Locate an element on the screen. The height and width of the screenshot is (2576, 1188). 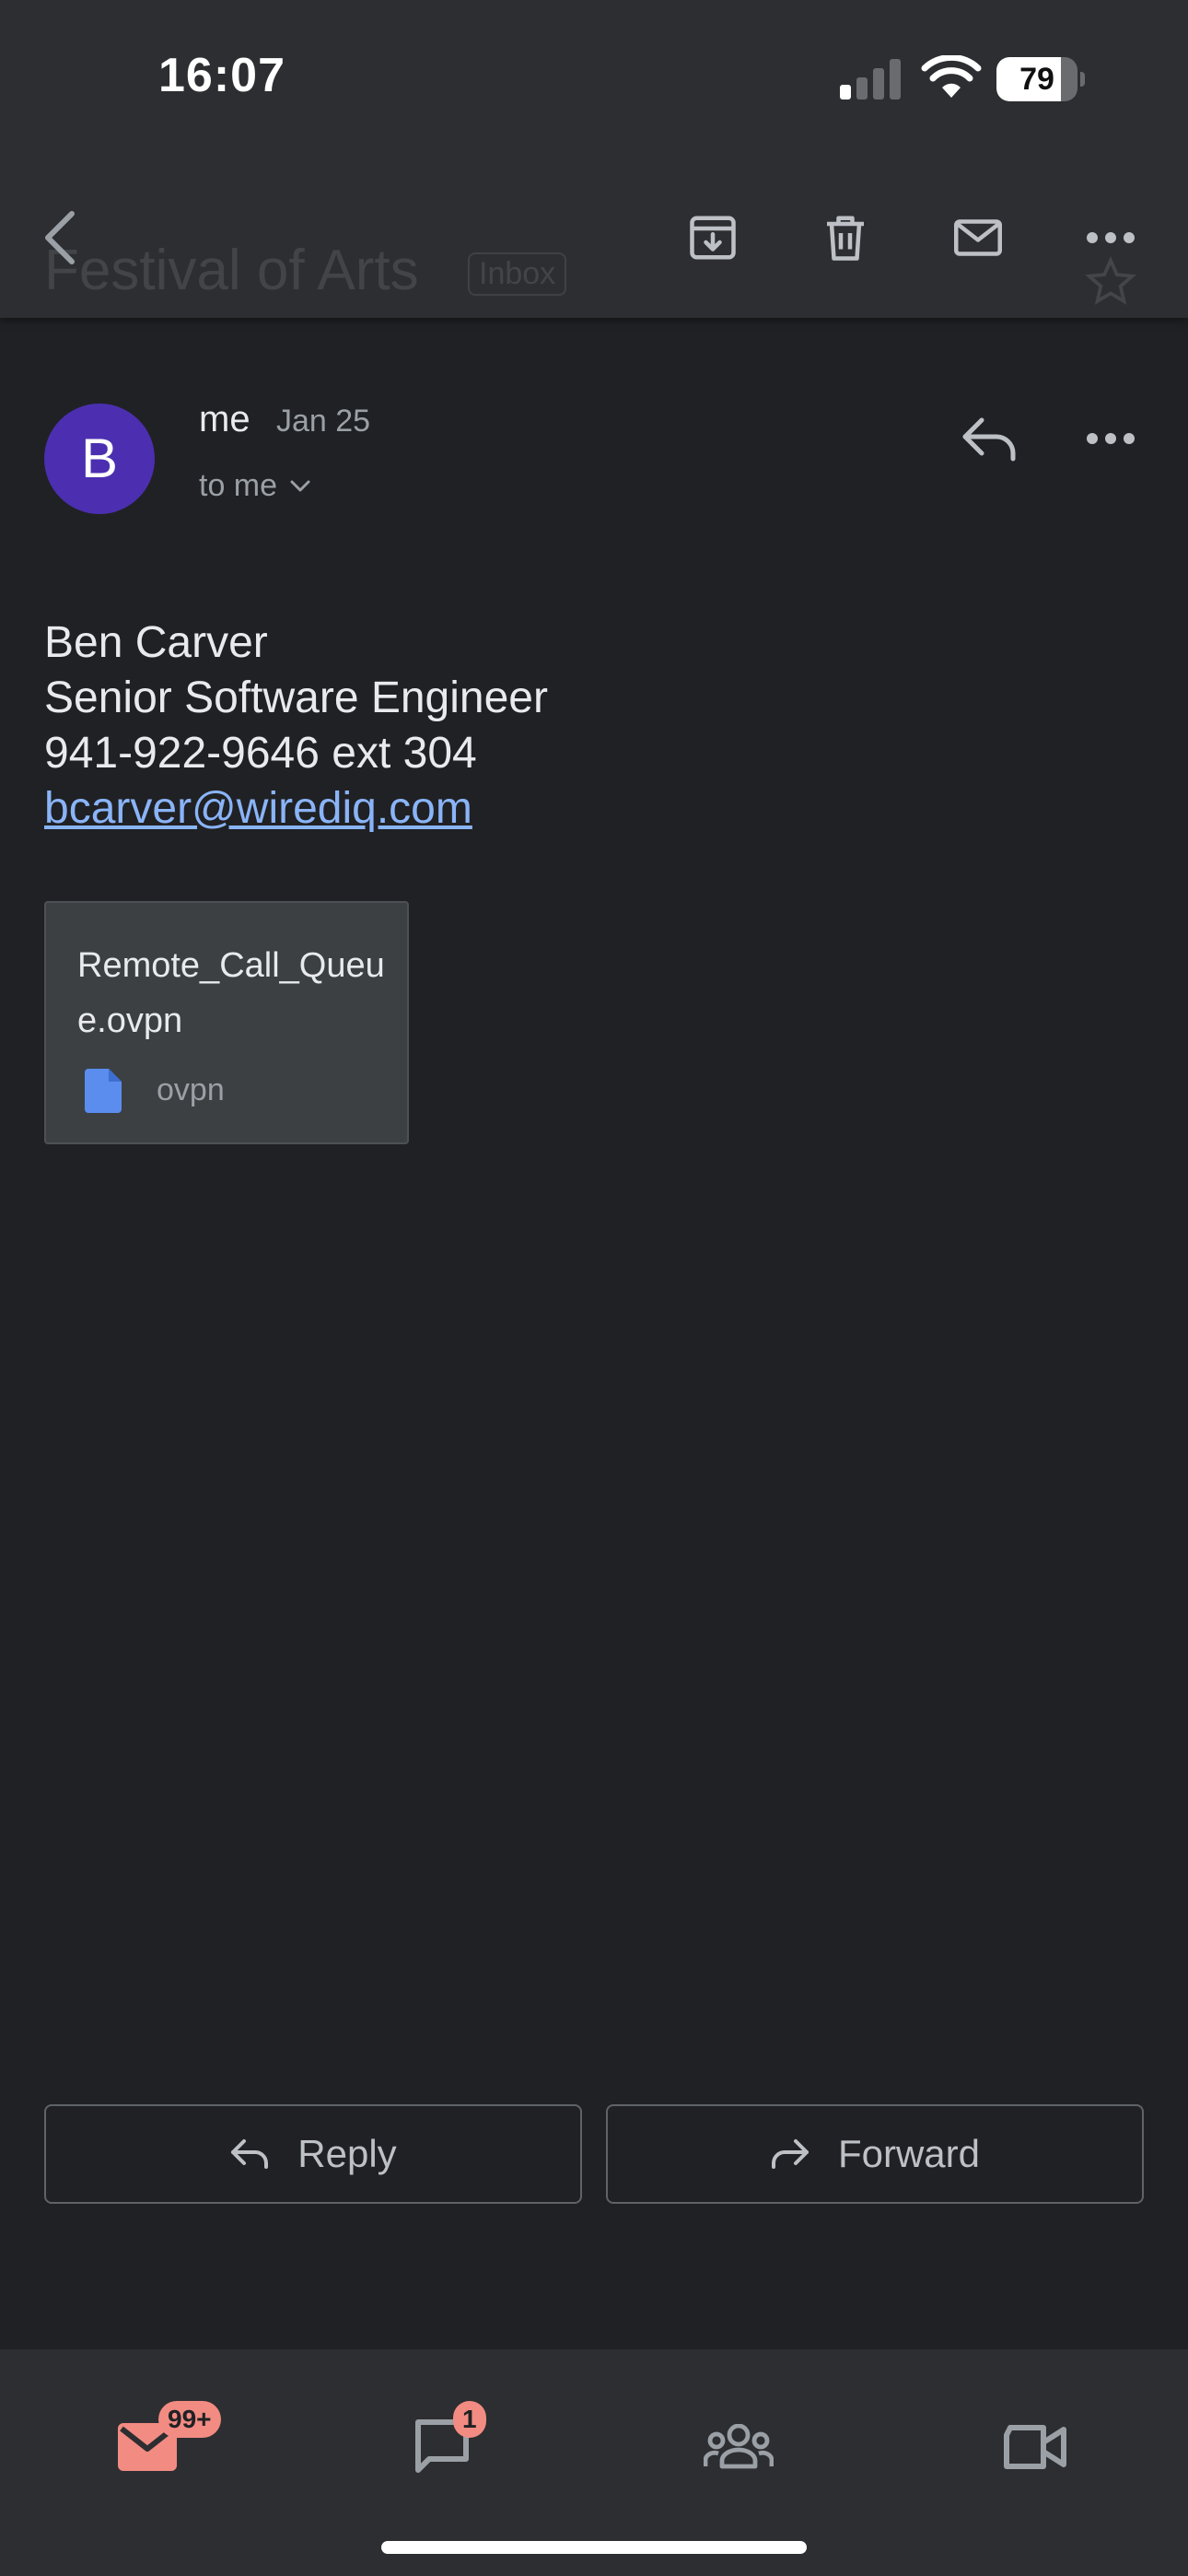
video-camera-icon is located at coordinates (1035, 2447).